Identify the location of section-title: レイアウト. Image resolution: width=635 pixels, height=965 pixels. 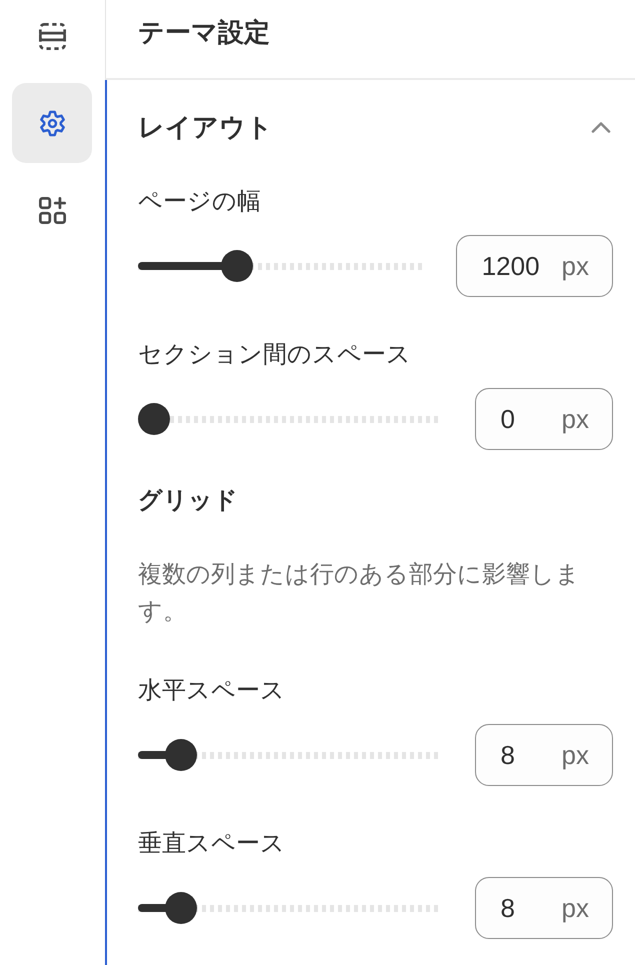
(205, 127).